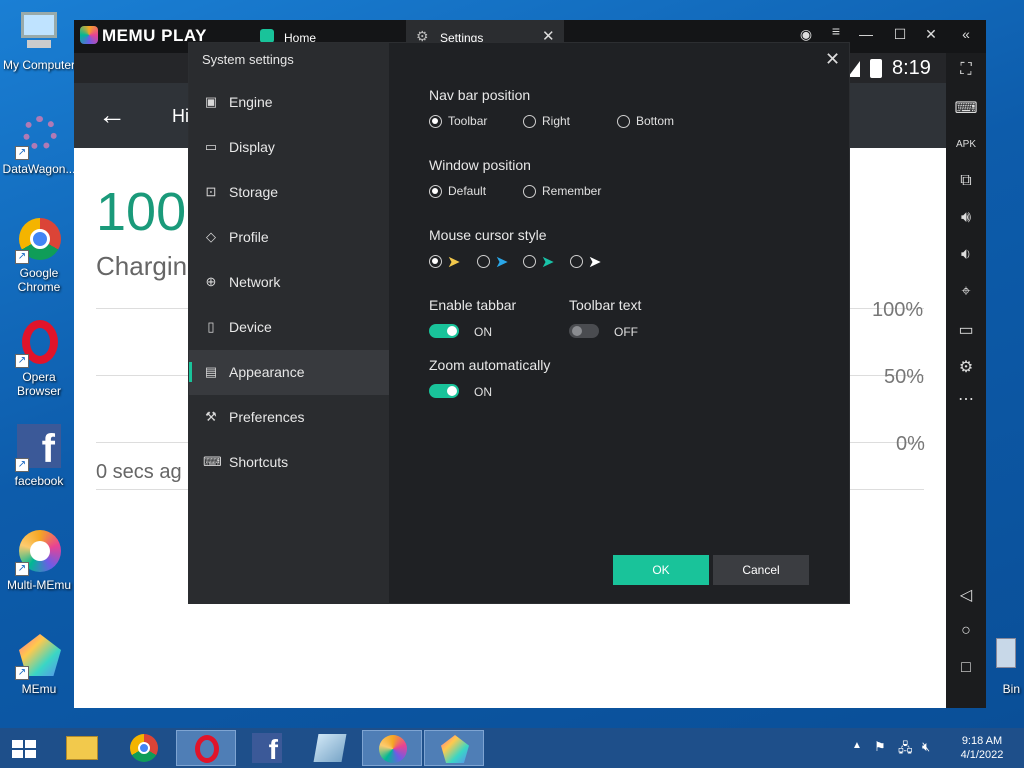 This screenshot has width=1024, height=768. Describe the element at coordinates (926, 747) in the screenshot. I see `volume-muted-icon: 🔇︎` at that location.